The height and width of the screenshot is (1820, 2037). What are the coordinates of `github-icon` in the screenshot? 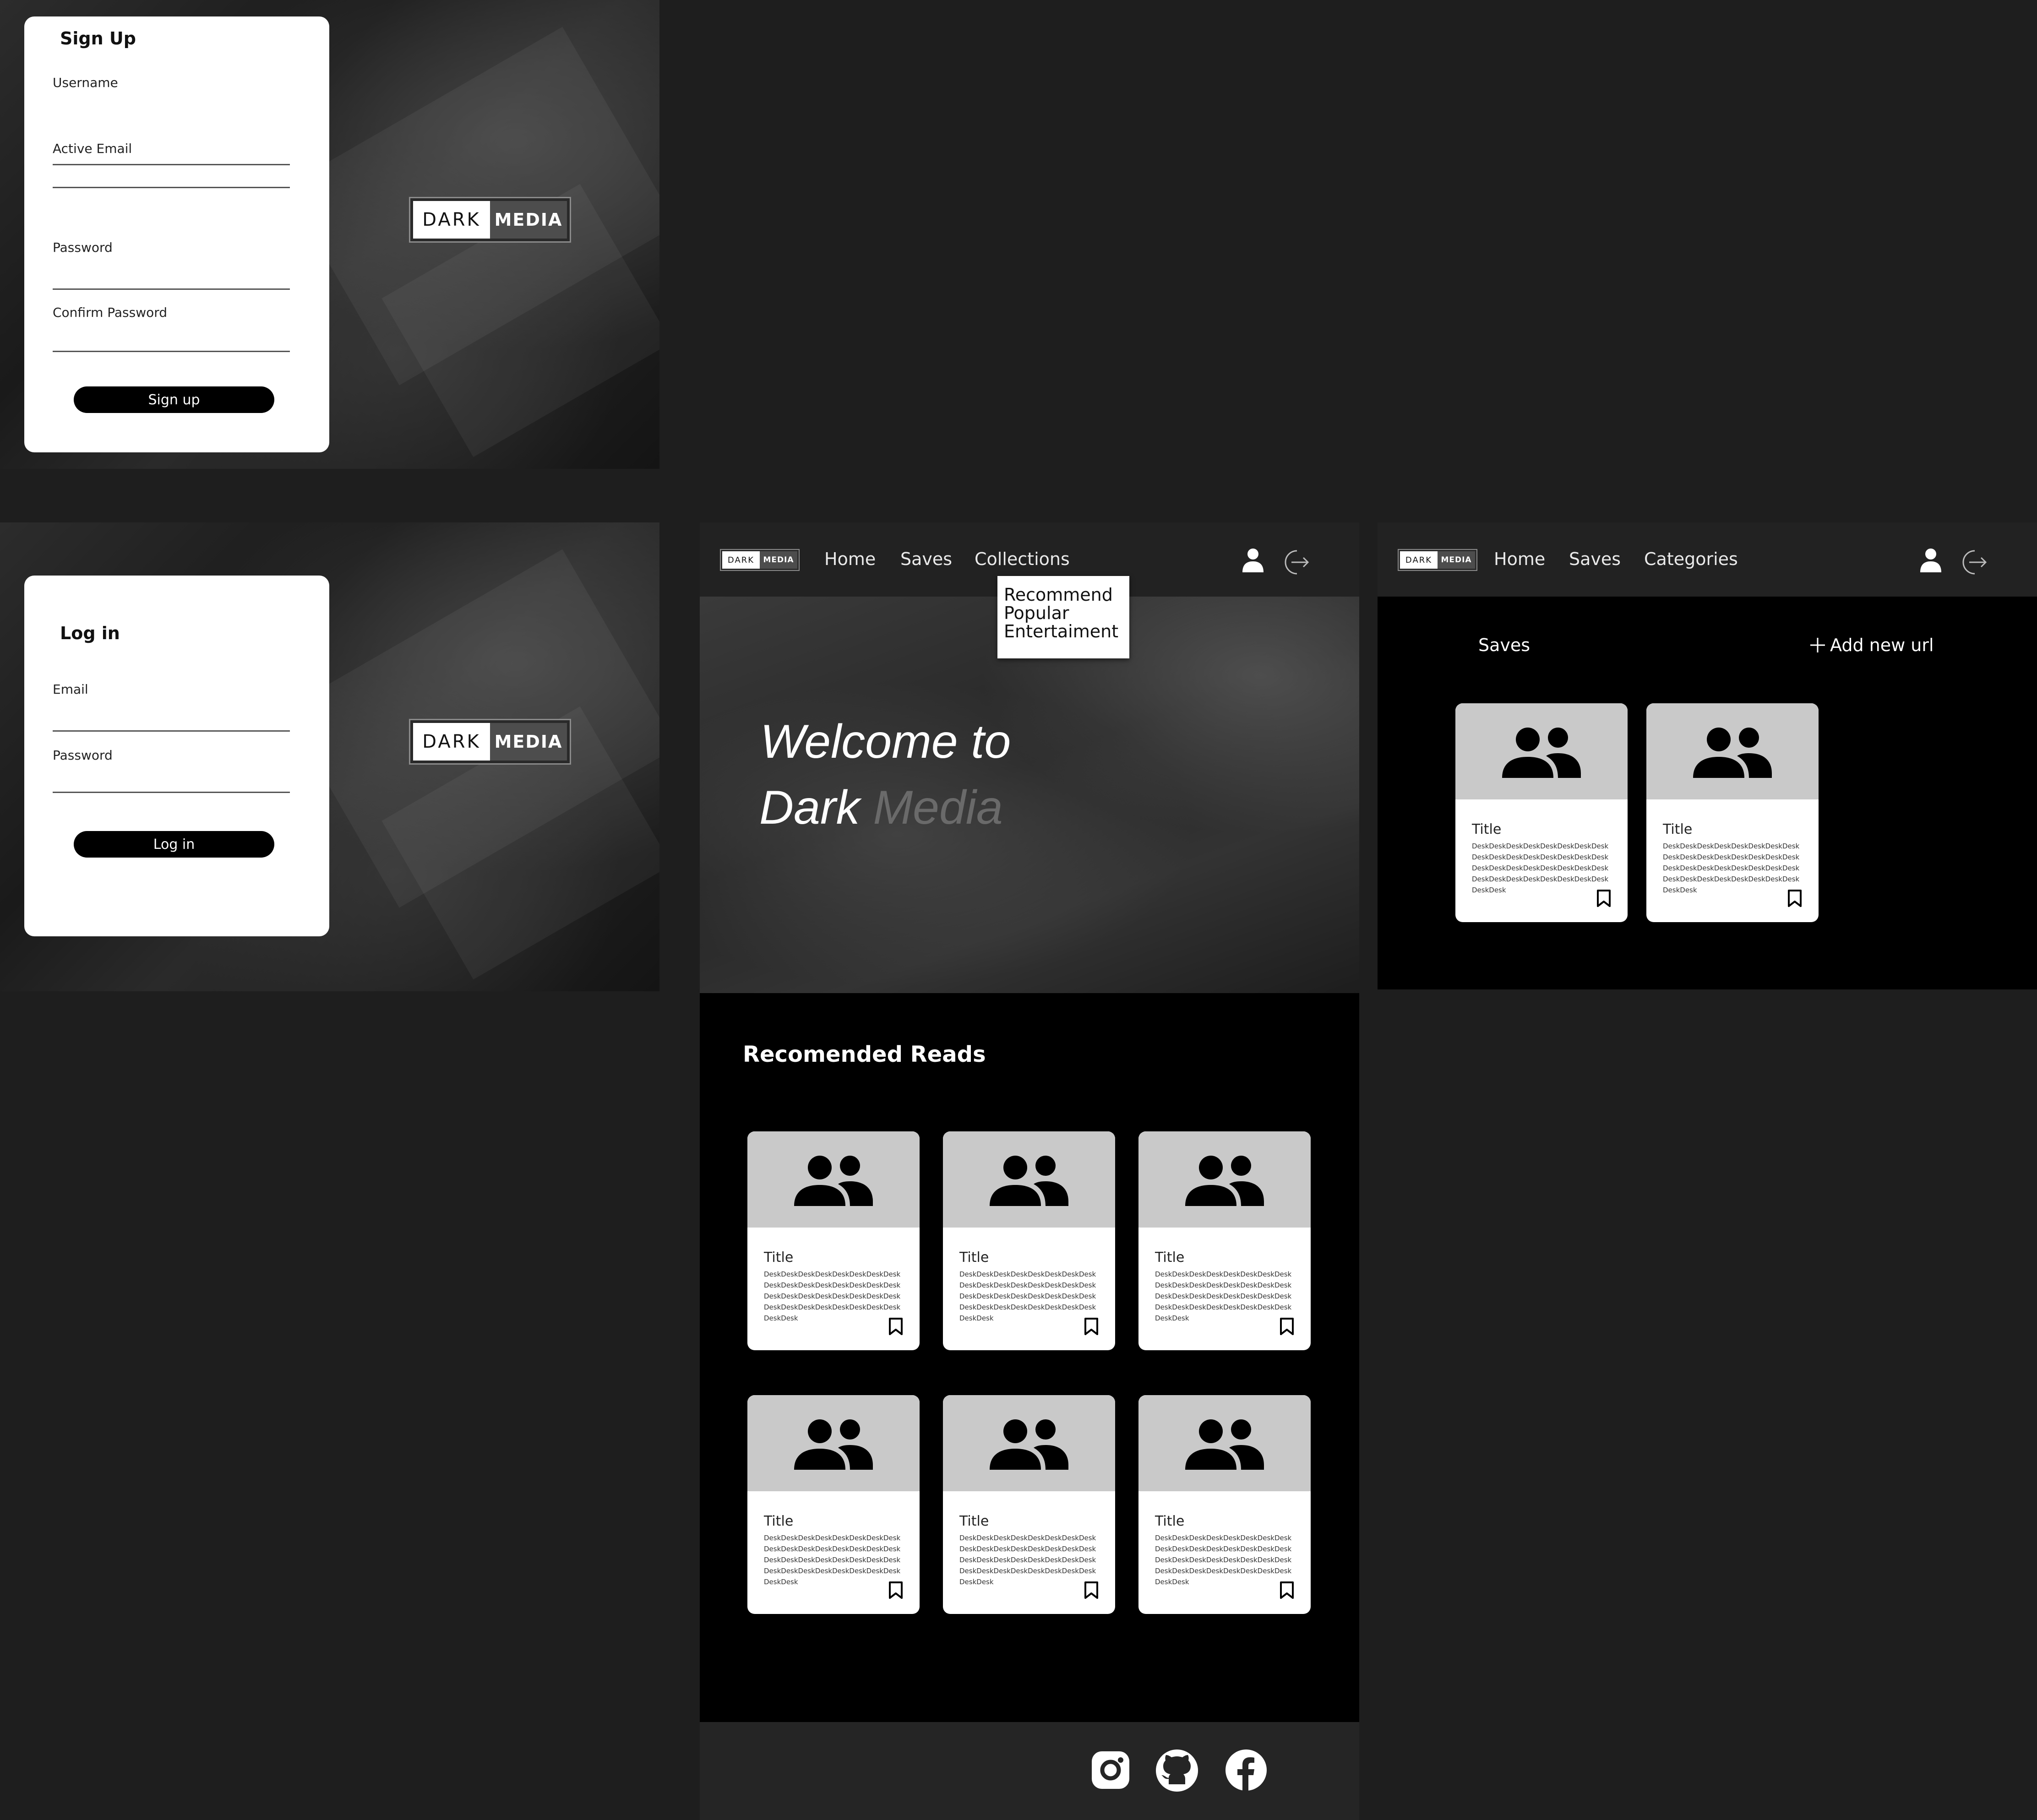 It's located at (1177, 1771).